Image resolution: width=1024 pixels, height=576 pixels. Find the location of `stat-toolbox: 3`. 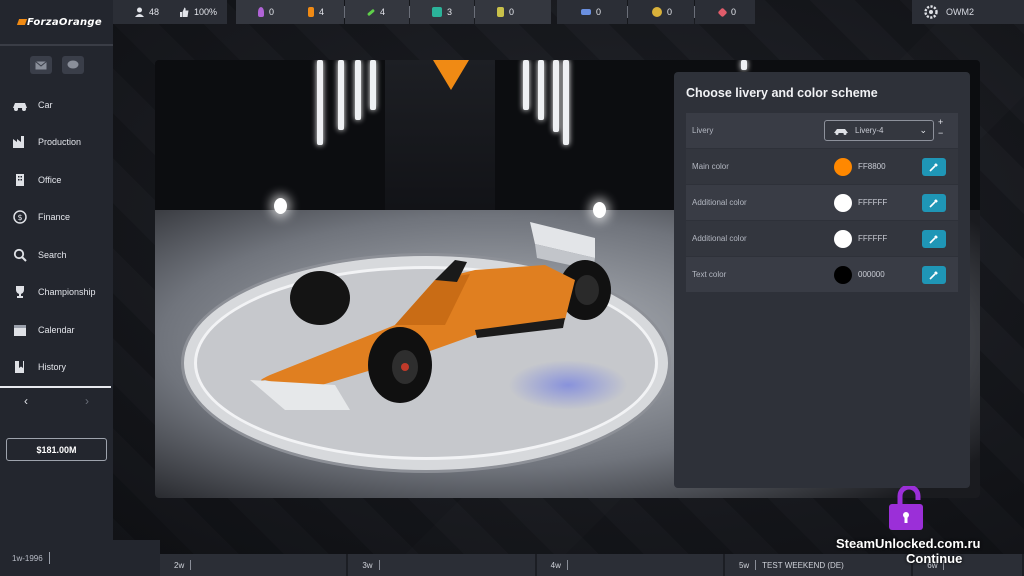

stat-toolbox: 3 is located at coordinates (442, 12).